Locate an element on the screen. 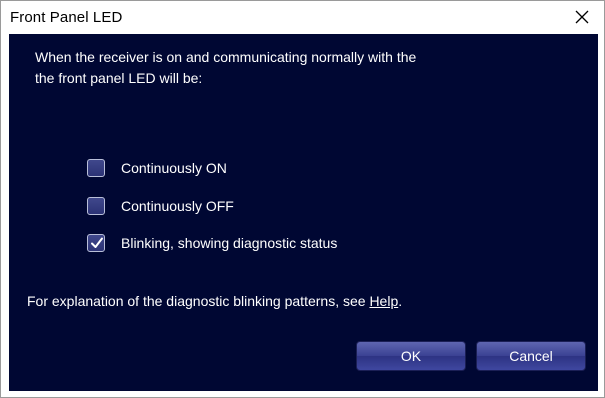 The height and width of the screenshot is (398, 605). cancel-button-label: Cancel is located at coordinates (531, 356).